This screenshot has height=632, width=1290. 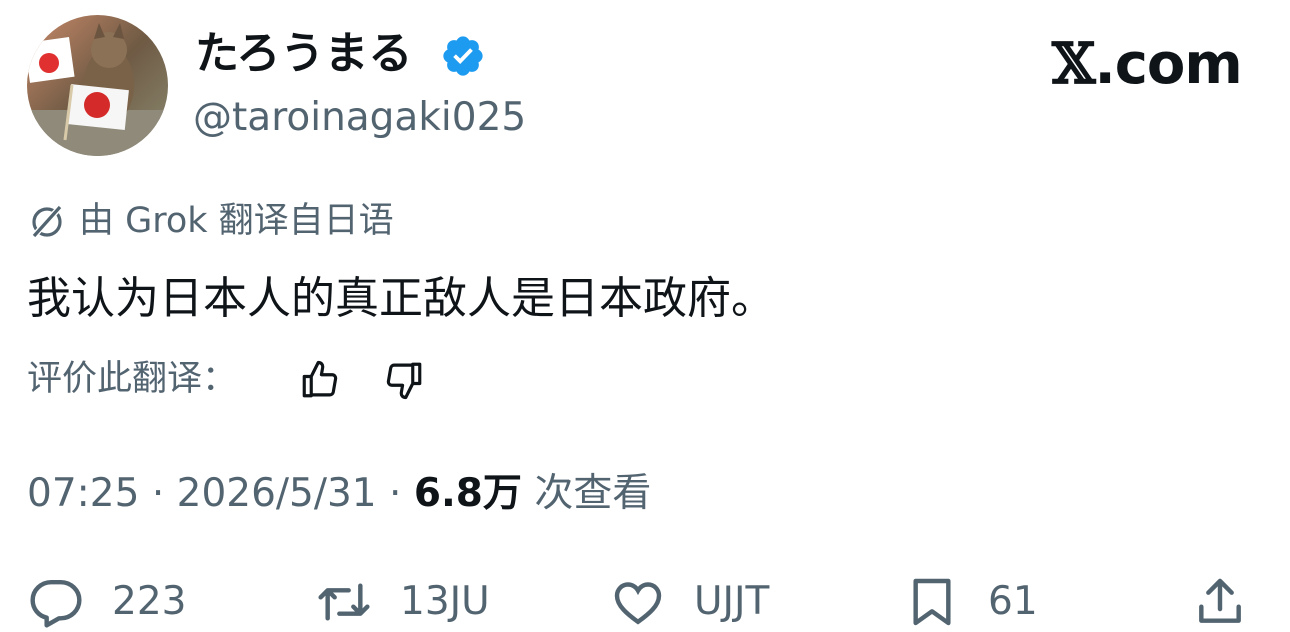 I want to click on retweet-button: 13JU, so click(x=403, y=602).